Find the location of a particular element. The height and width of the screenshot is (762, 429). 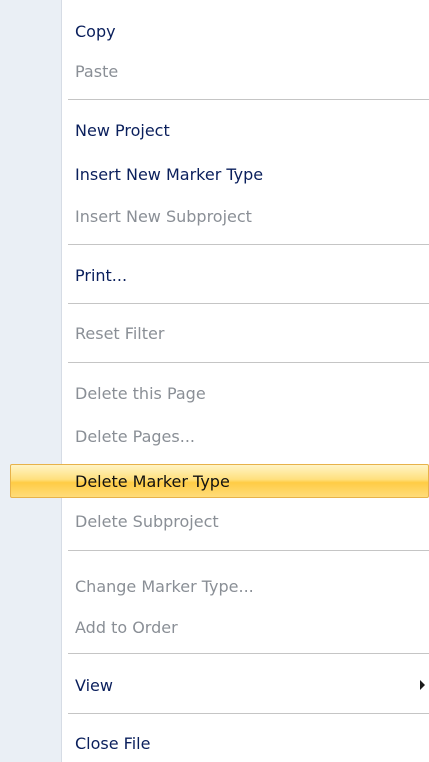

menu-item-new-project: New Project is located at coordinates (214, 131).